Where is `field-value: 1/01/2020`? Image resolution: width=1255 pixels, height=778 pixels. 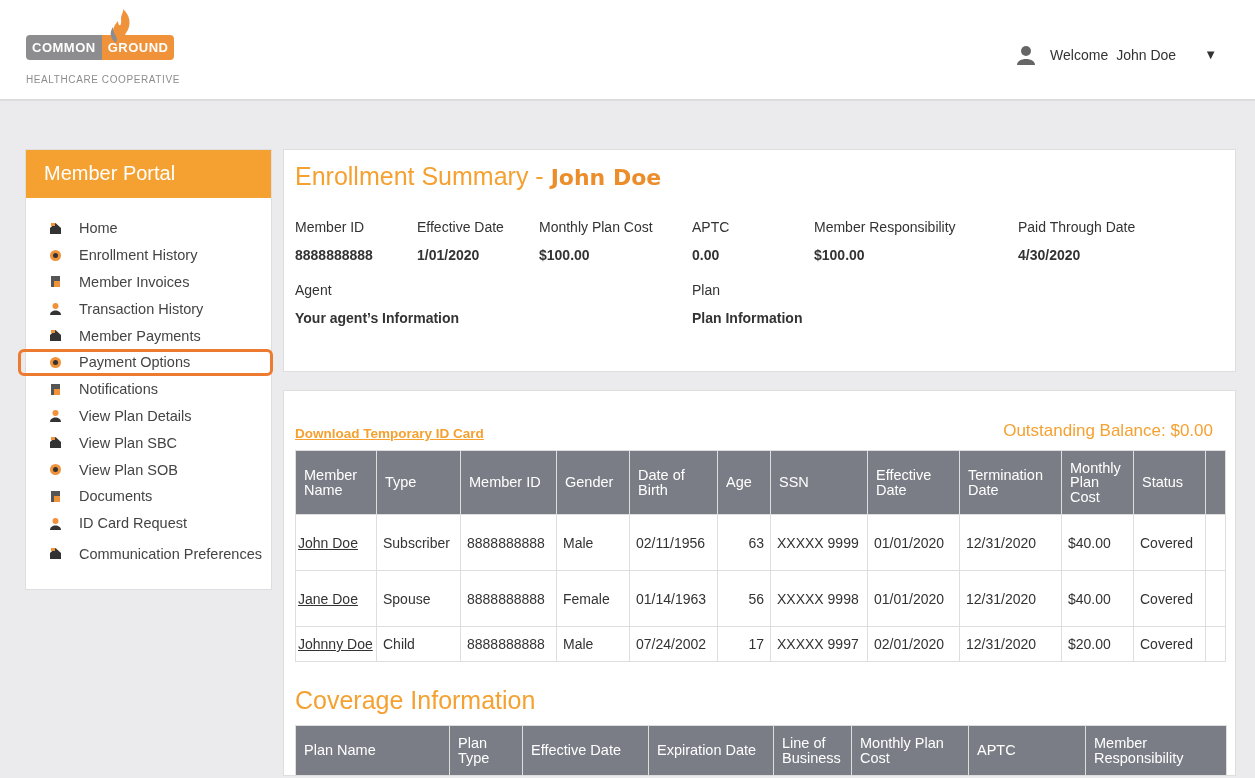 field-value: 1/01/2020 is located at coordinates (449, 255).